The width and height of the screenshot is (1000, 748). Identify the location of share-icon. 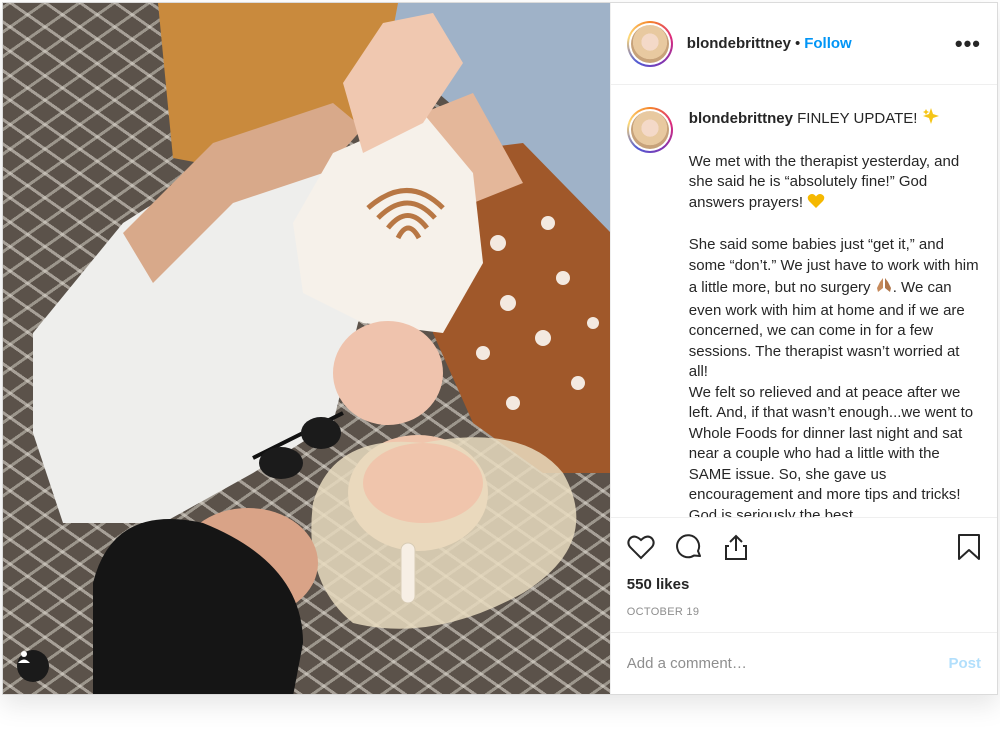
(735, 547).